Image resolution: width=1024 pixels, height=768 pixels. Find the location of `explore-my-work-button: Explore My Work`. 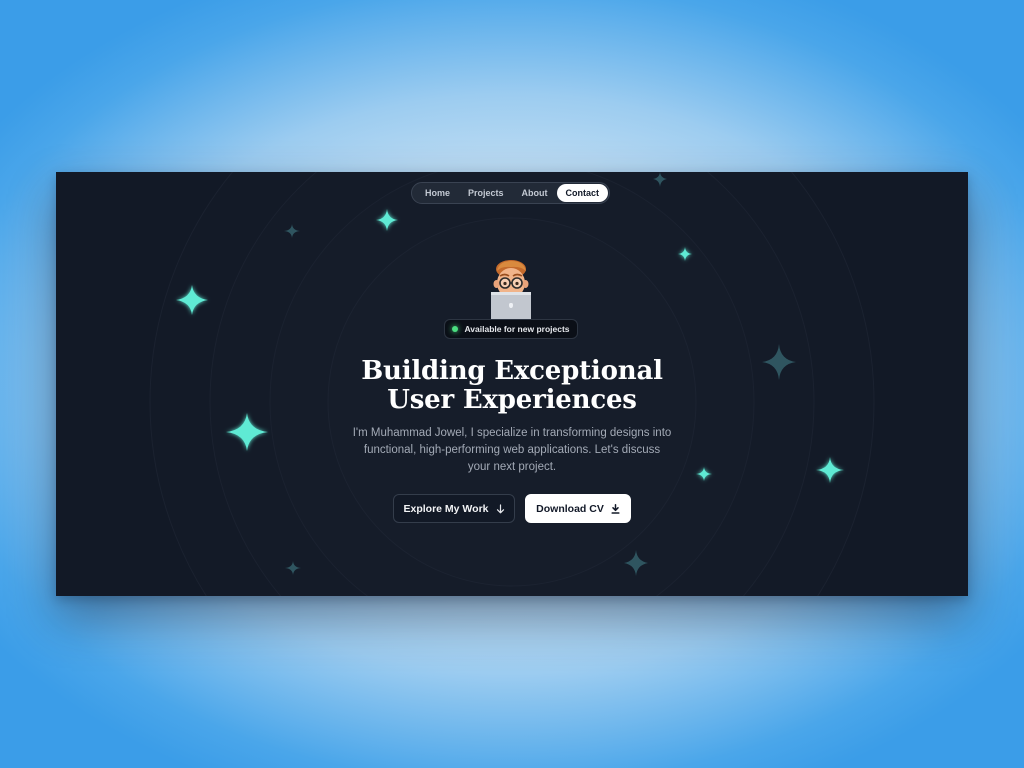

explore-my-work-button: Explore My Work is located at coordinates (454, 508).